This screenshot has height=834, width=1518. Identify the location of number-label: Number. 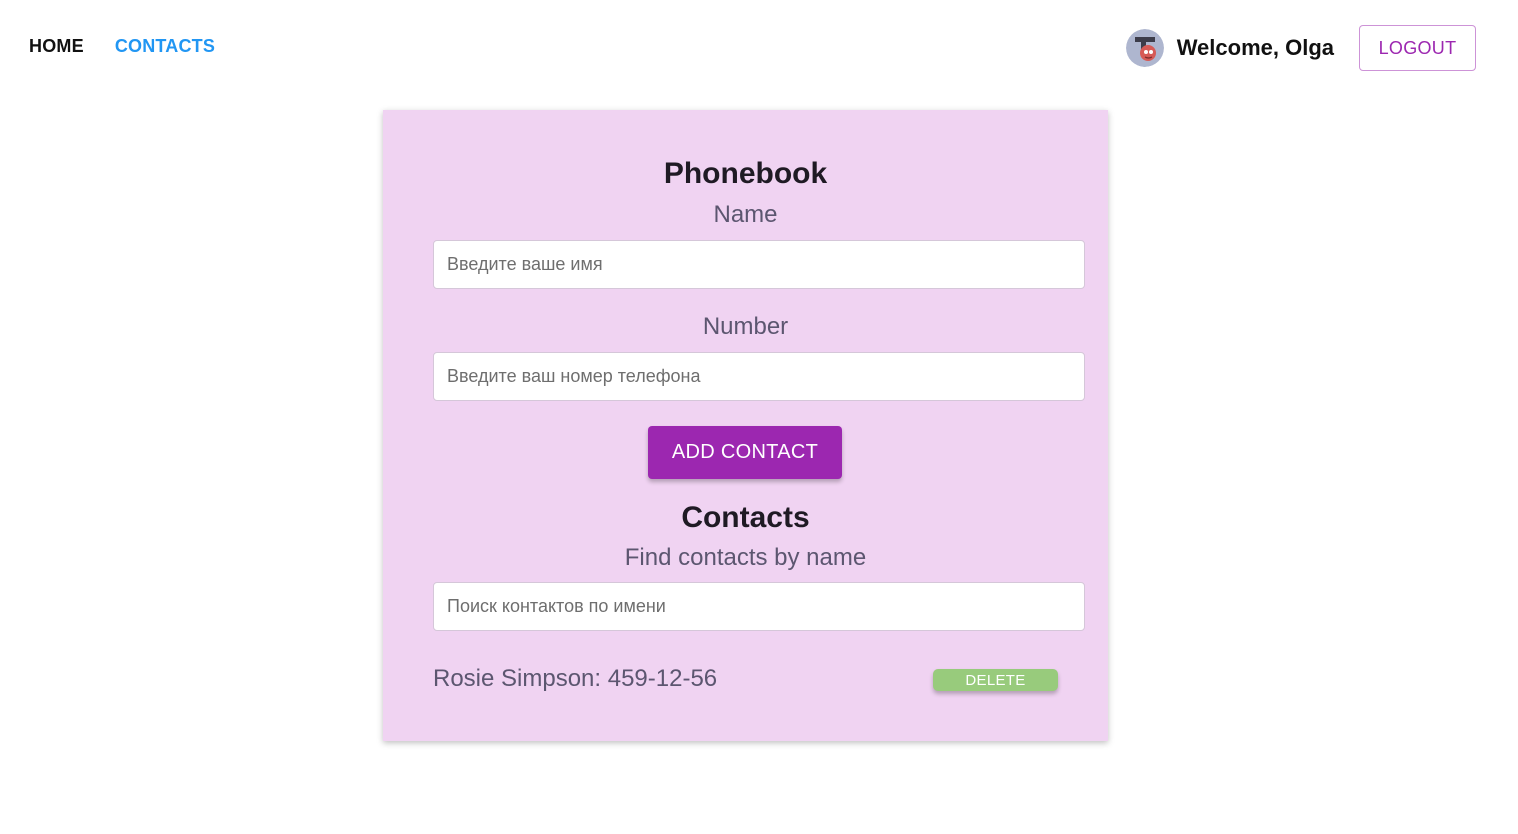
(745, 326).